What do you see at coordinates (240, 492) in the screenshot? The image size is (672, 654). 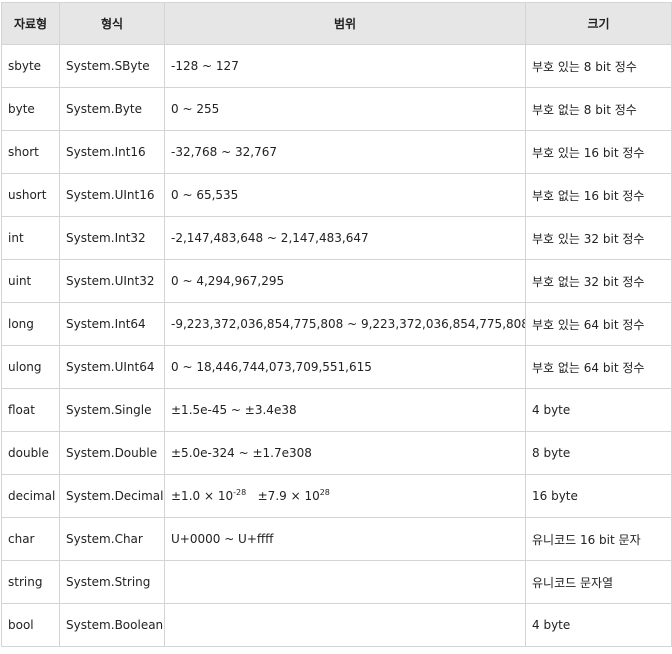 I see `range-min-exponent: -28` at bounding box center [240, 492].